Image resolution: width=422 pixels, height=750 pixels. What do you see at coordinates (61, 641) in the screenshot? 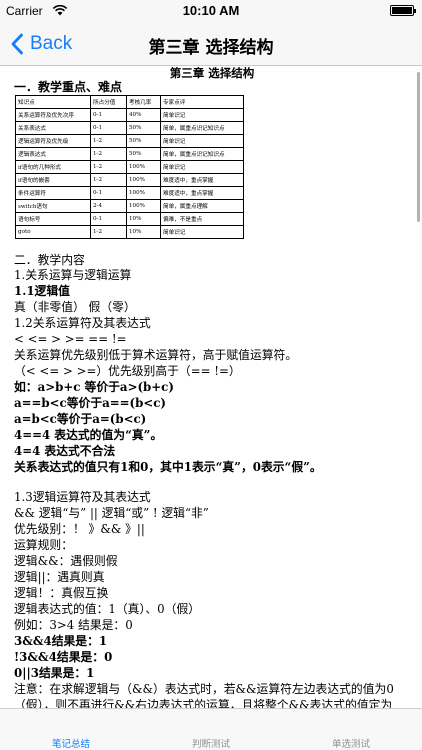
I see `text-line: 3&&4结果是：1` at bounding box center [61, 641].